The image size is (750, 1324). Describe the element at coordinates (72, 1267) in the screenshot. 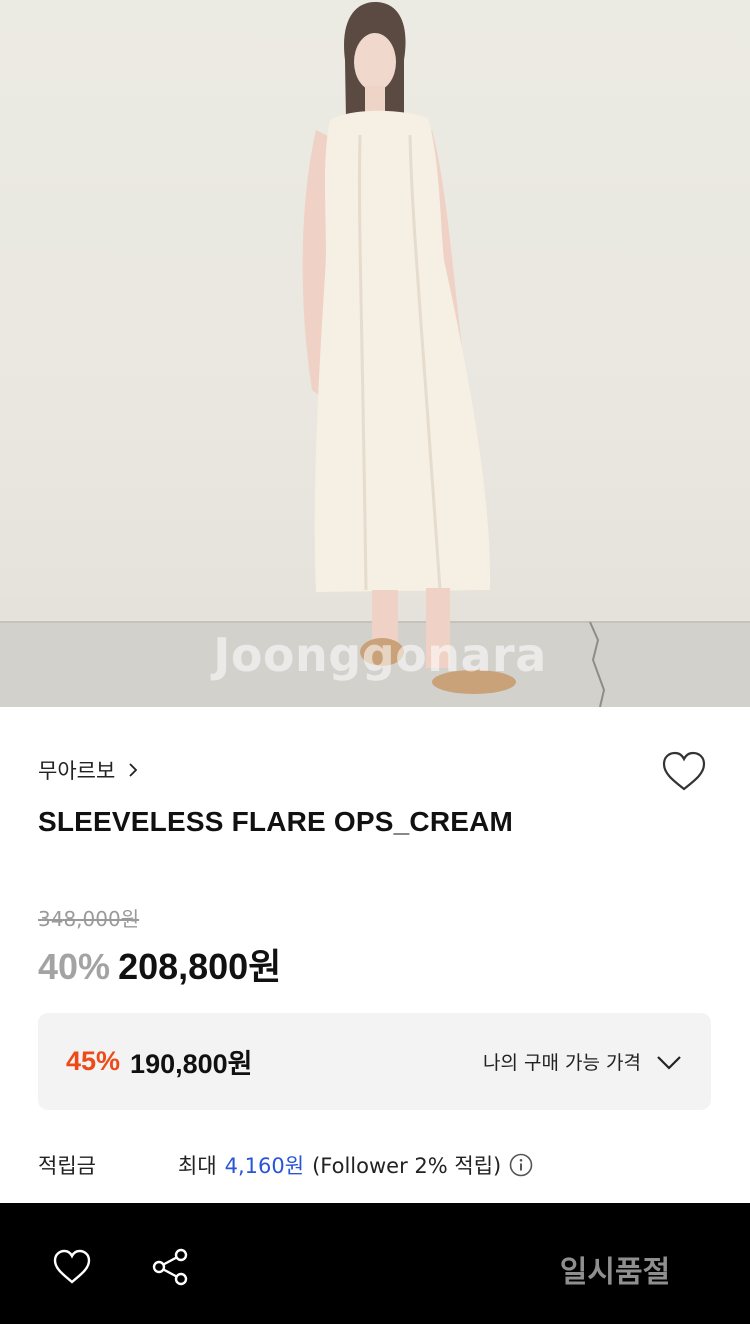

I see `wishlist-heart-icon` at that location.